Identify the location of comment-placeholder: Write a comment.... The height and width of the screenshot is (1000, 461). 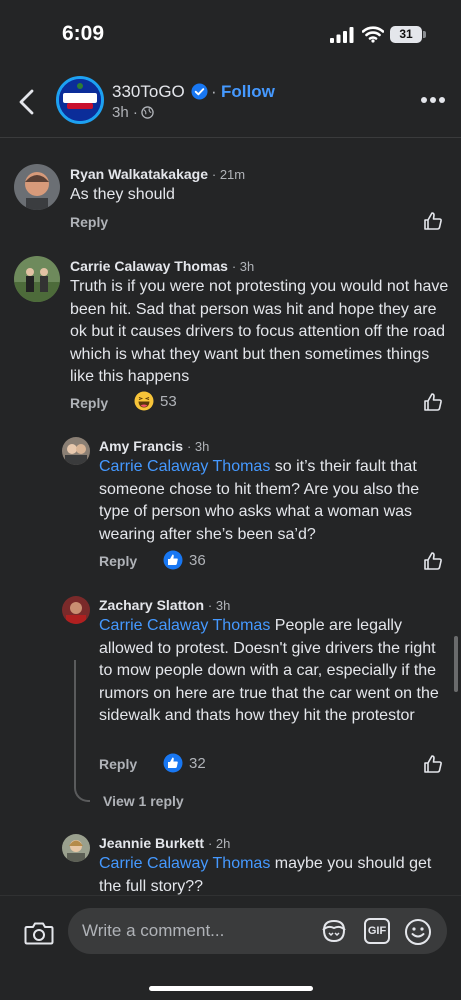
(153, 930).